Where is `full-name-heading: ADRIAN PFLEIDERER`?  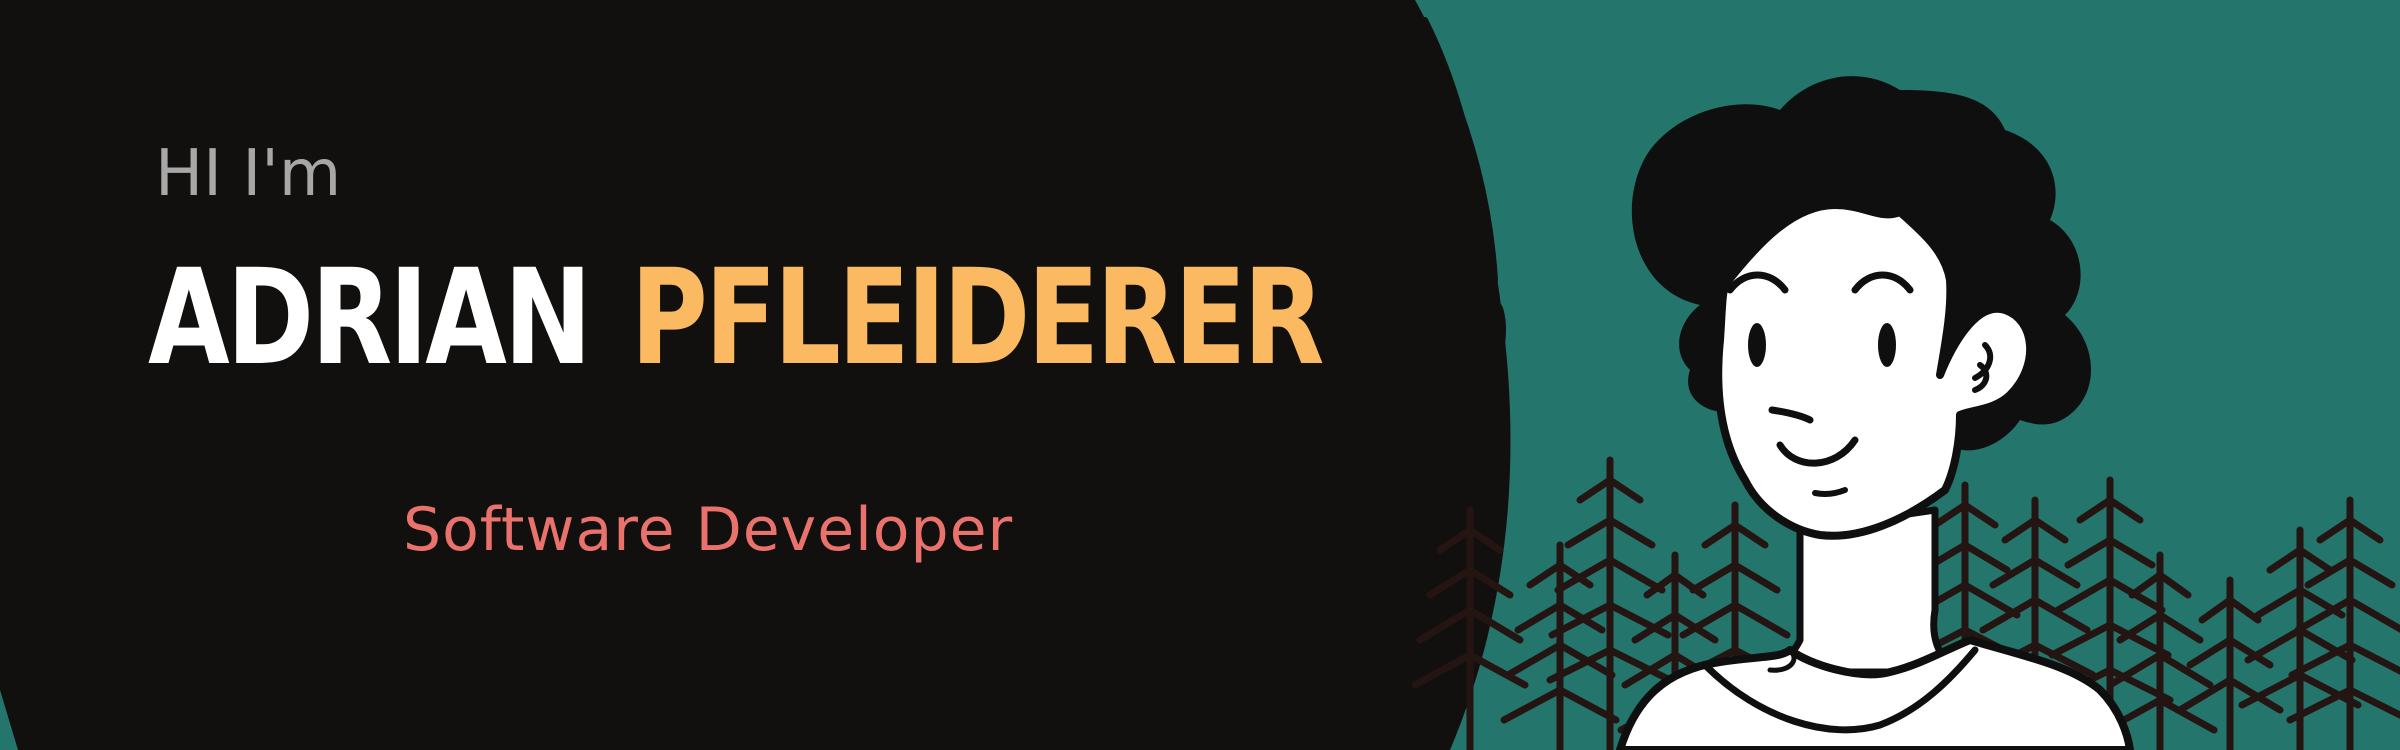 full-name-heading: ADRIAN PFLEIDERER is located at coordinates (736, 318).